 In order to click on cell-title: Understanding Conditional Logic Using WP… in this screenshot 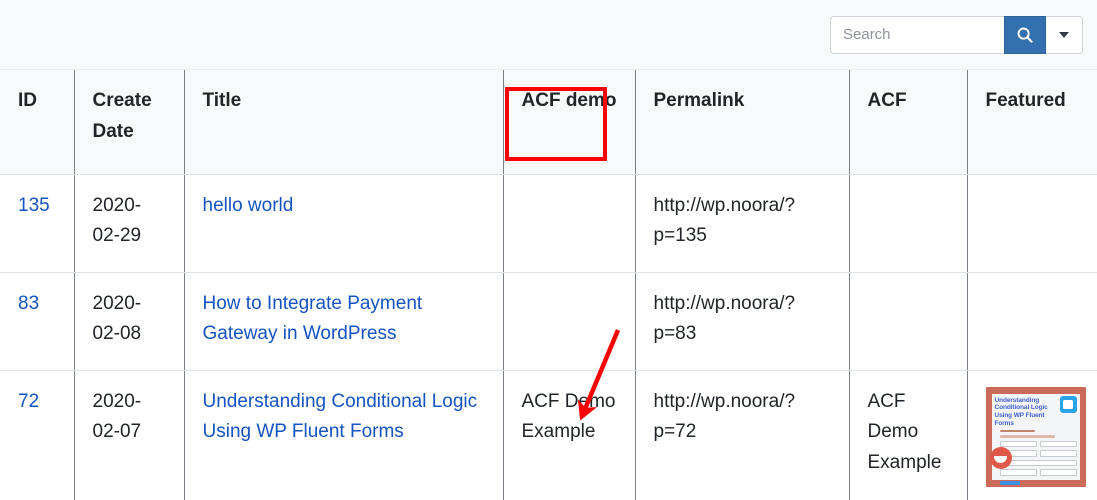, I will do `click(343, 435)`.